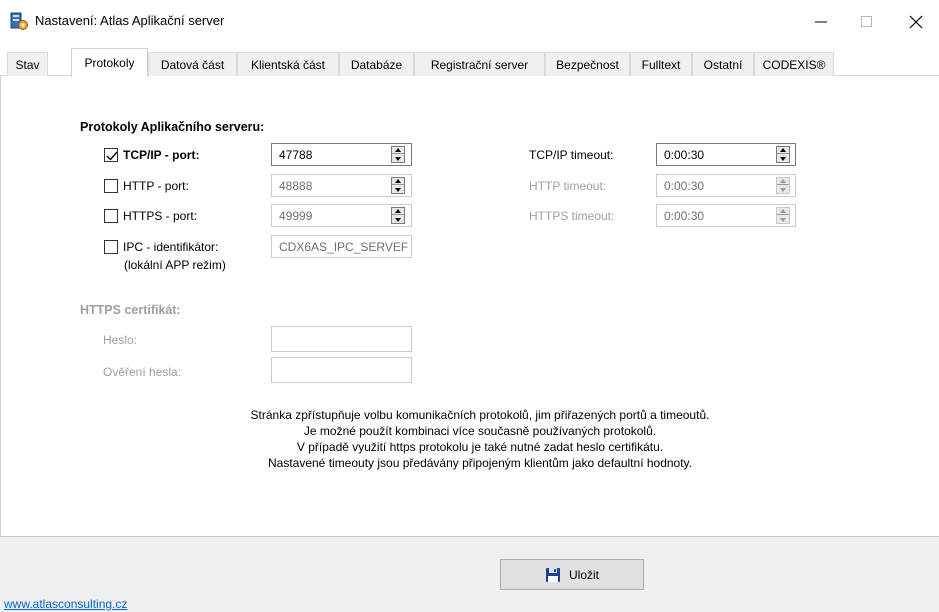 The image size is (939, 612). What do you see at coordinates (684, 185) in the screenshot?
I see `http-timeout-value: 0:00:30` at bounding box center [684, 185].